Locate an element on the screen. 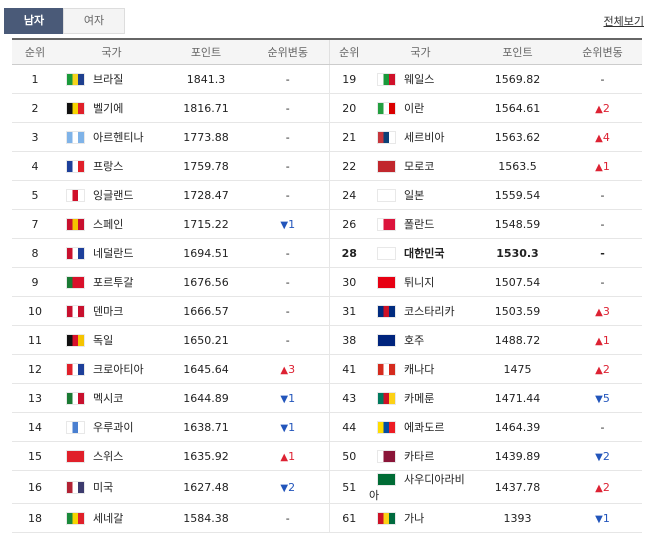 Image resolution: width=651 pixels, height=533 pixels. country-cell: 웨일스 is located at coordinates (420, 79).